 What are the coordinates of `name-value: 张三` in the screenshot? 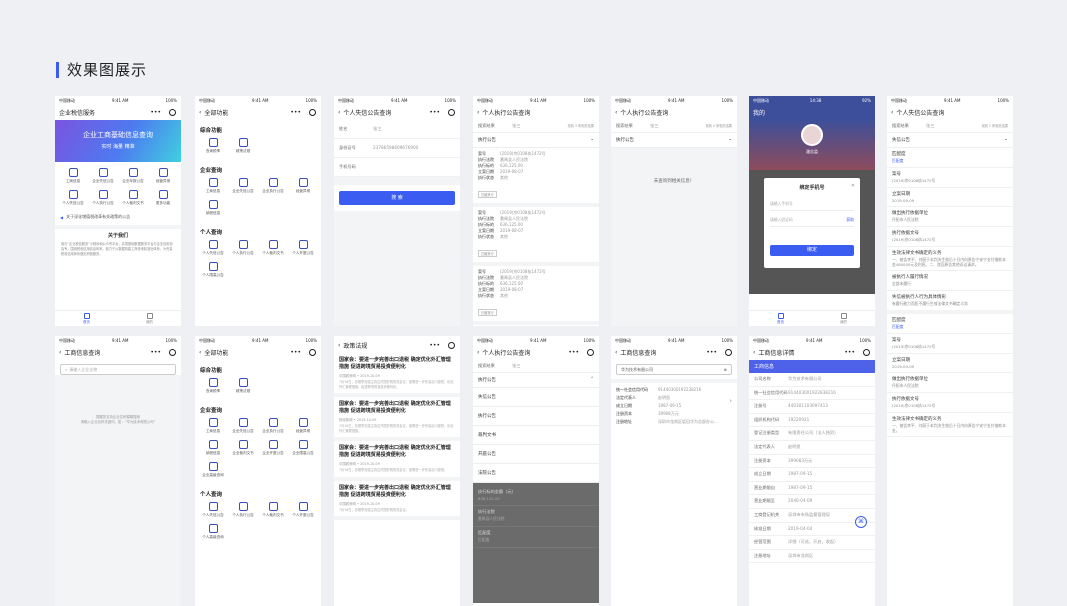 It's located at (414, 129).